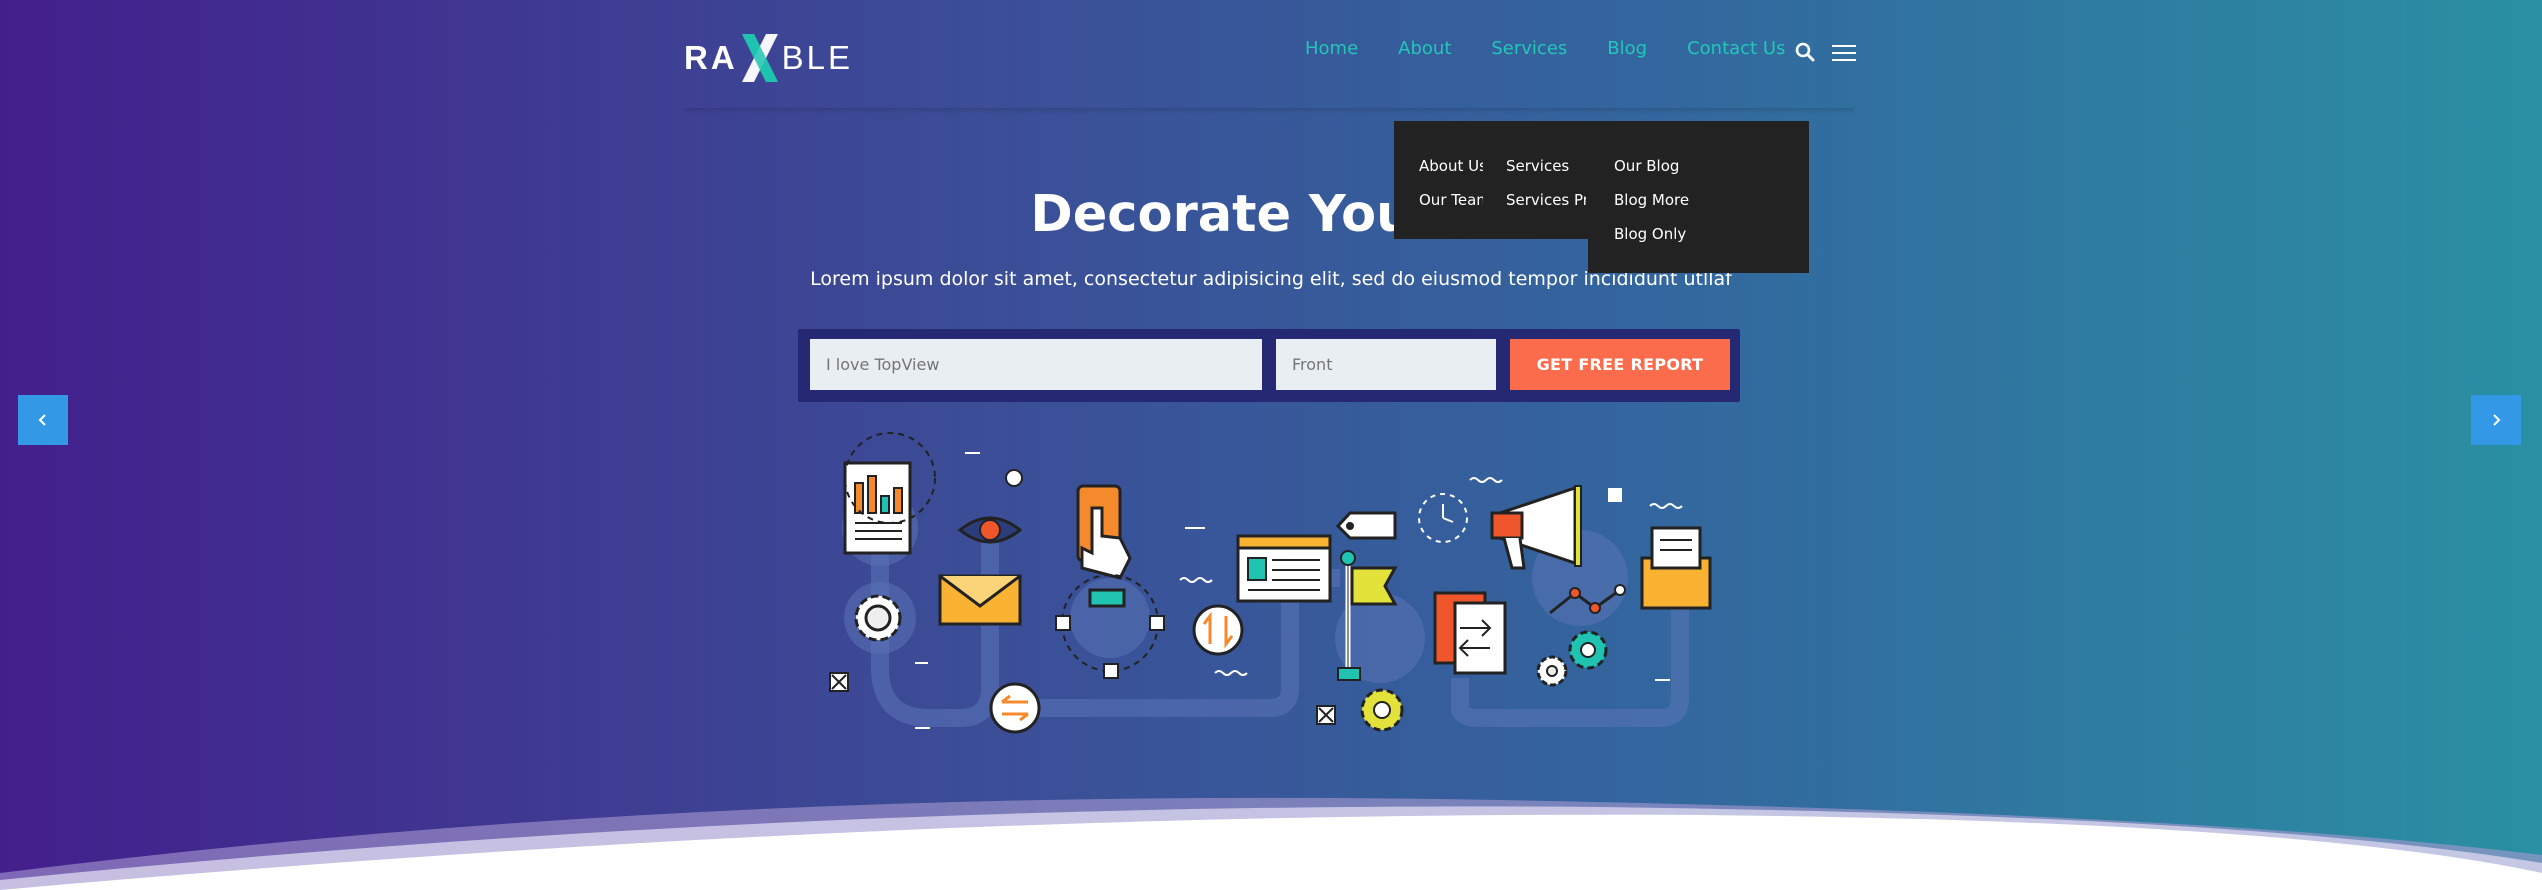  I want to click on dropdown-item-about-us: About Us, so click(1451, 166).